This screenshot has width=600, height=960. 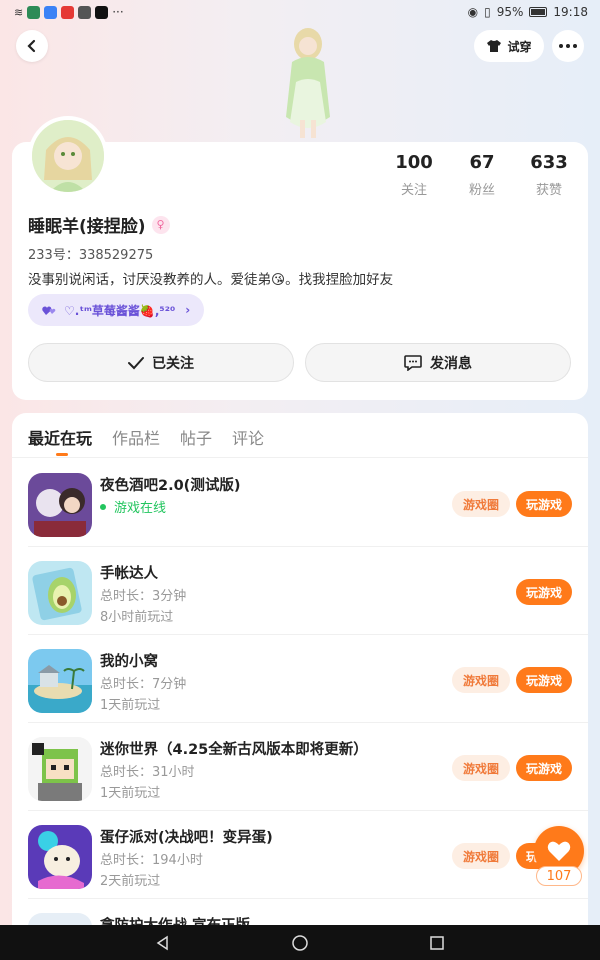 What do you see at coordinates (510, 12) in the screenshot?
I see `battery-percent: 95%` at bounding box center [510, 12].